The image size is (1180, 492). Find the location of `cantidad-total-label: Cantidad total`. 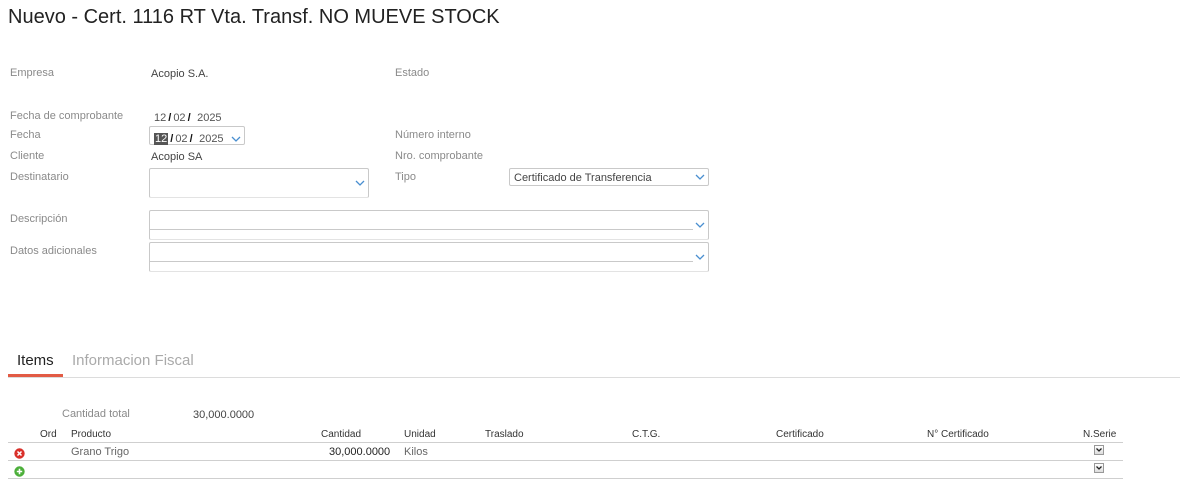

cantidad-total-label: Cantidad total is located at coordinates (96, 414).